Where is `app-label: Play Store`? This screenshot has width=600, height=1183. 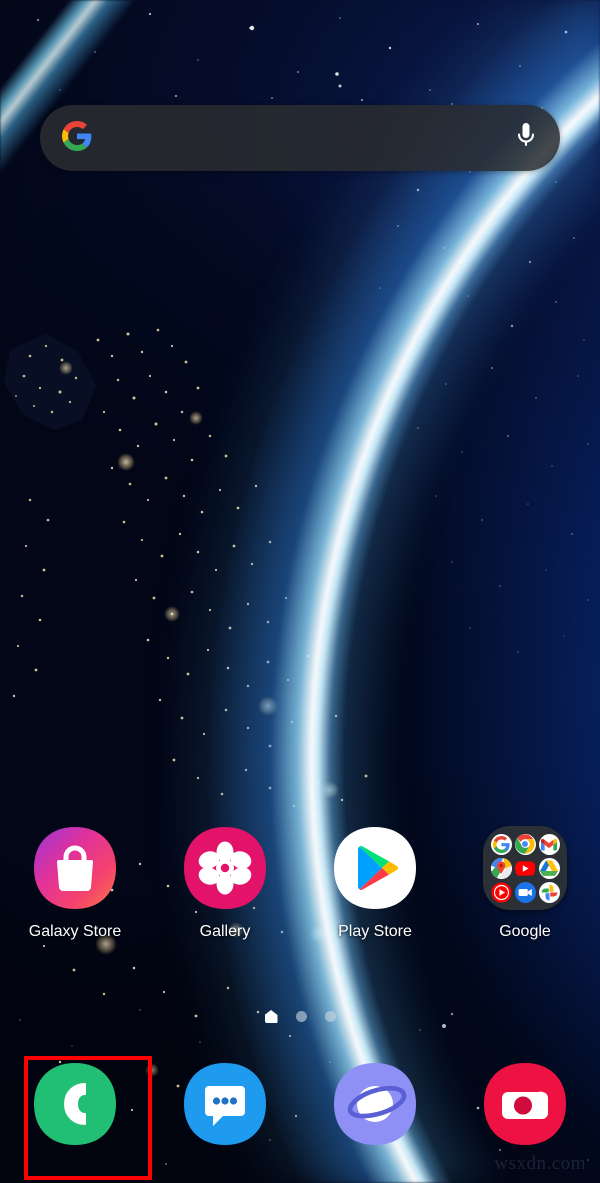 app-label: Play Store is located at coordinates (375, 931).